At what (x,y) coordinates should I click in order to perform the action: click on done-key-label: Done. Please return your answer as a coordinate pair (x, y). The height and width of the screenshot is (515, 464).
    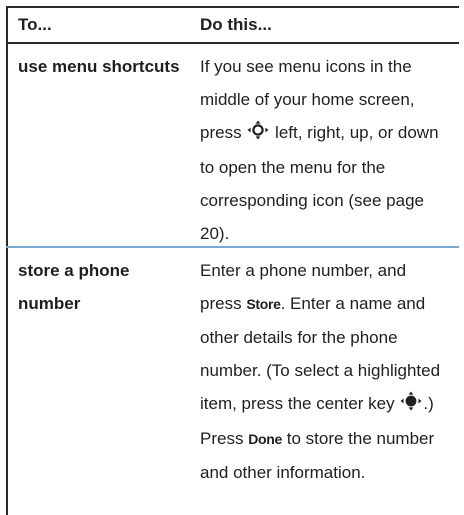
    Looking at the image, I should click on (265, 439).